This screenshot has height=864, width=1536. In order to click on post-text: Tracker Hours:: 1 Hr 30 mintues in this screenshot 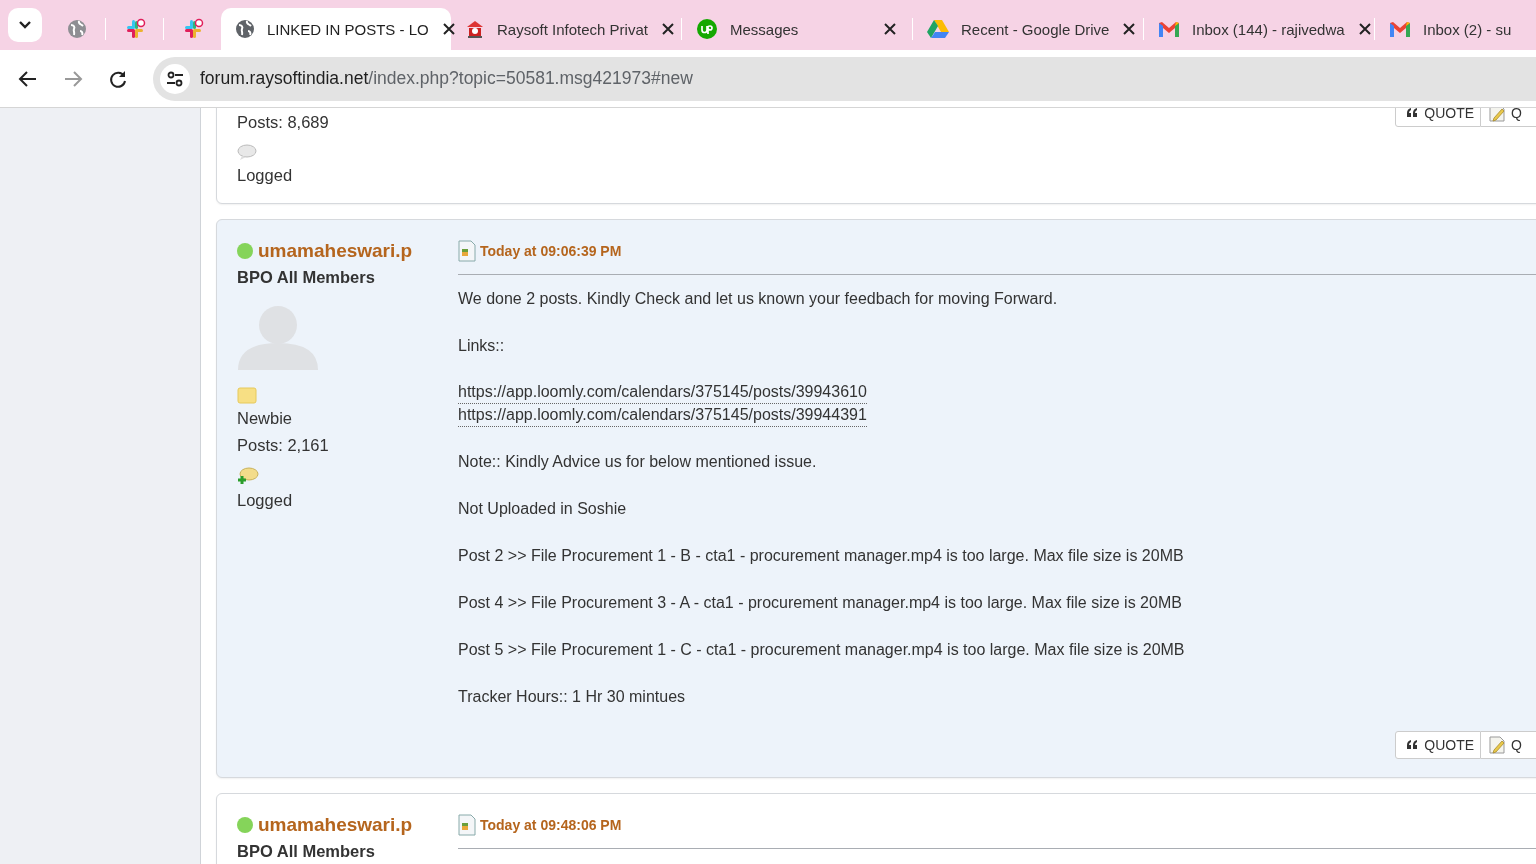, I will do `click(572, 697)`.